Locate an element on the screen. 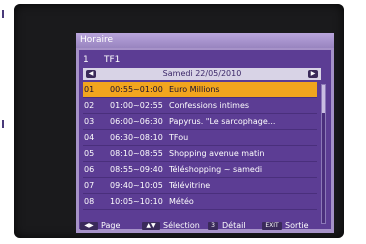 The width and height of the screenshot is (366, 244). program-row: 05 08:10~08:55 Shopping avenue matin is located at coordinates (200, 154).